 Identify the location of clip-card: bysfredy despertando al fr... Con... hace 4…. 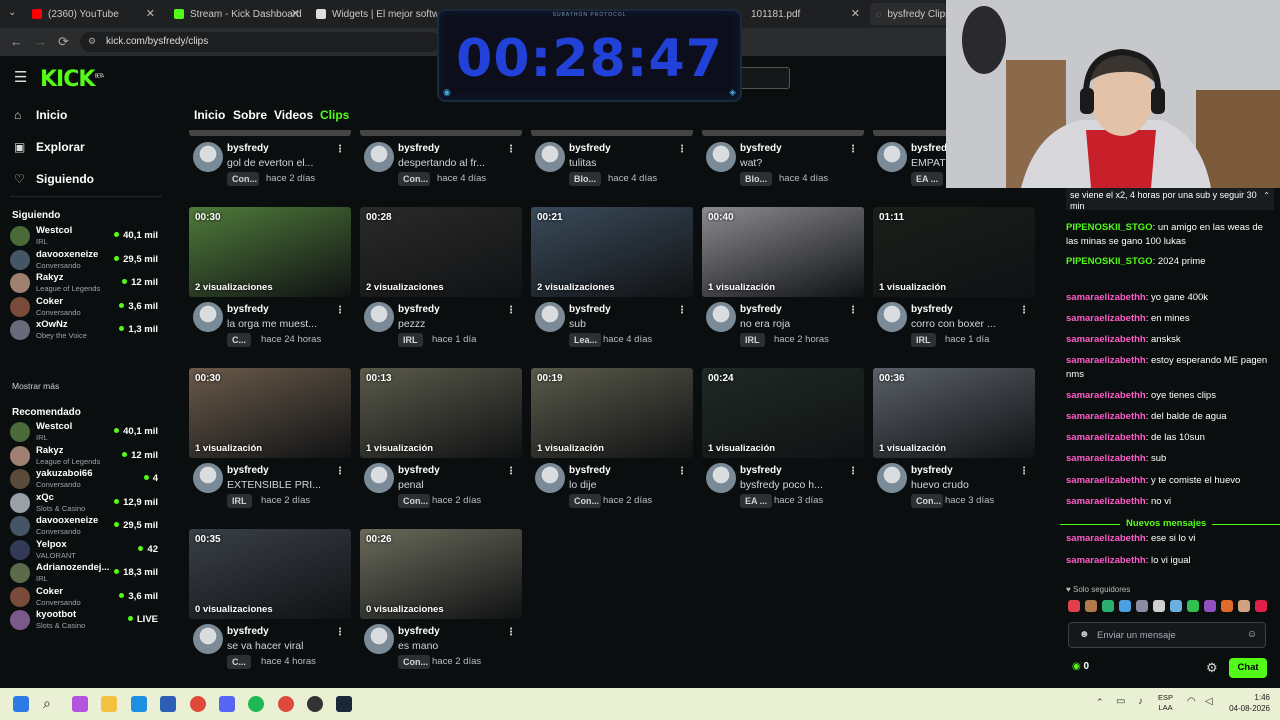
(441, 159).